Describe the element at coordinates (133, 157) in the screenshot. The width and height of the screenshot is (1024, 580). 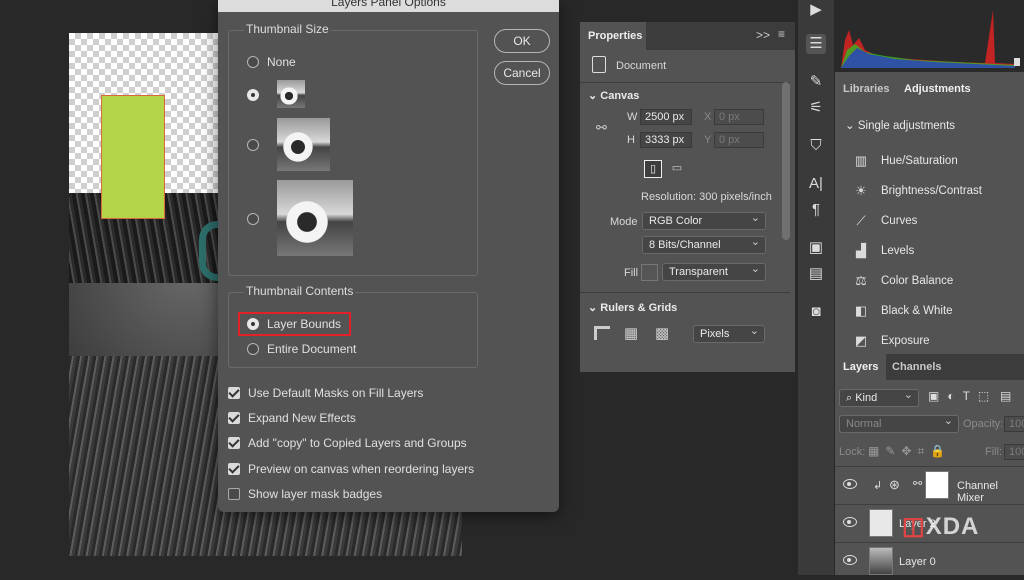
I see `green-rectangle-layer` at that location.